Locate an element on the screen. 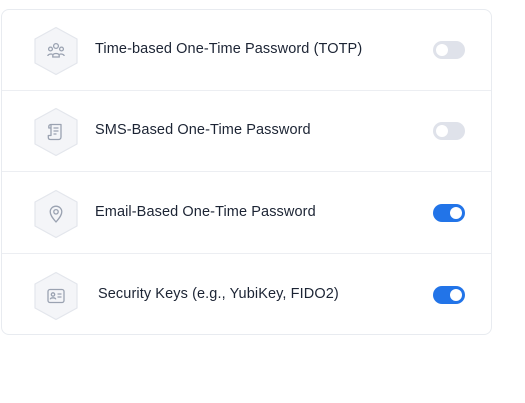  sms-icon-badge is located at coordinates (56, 132).